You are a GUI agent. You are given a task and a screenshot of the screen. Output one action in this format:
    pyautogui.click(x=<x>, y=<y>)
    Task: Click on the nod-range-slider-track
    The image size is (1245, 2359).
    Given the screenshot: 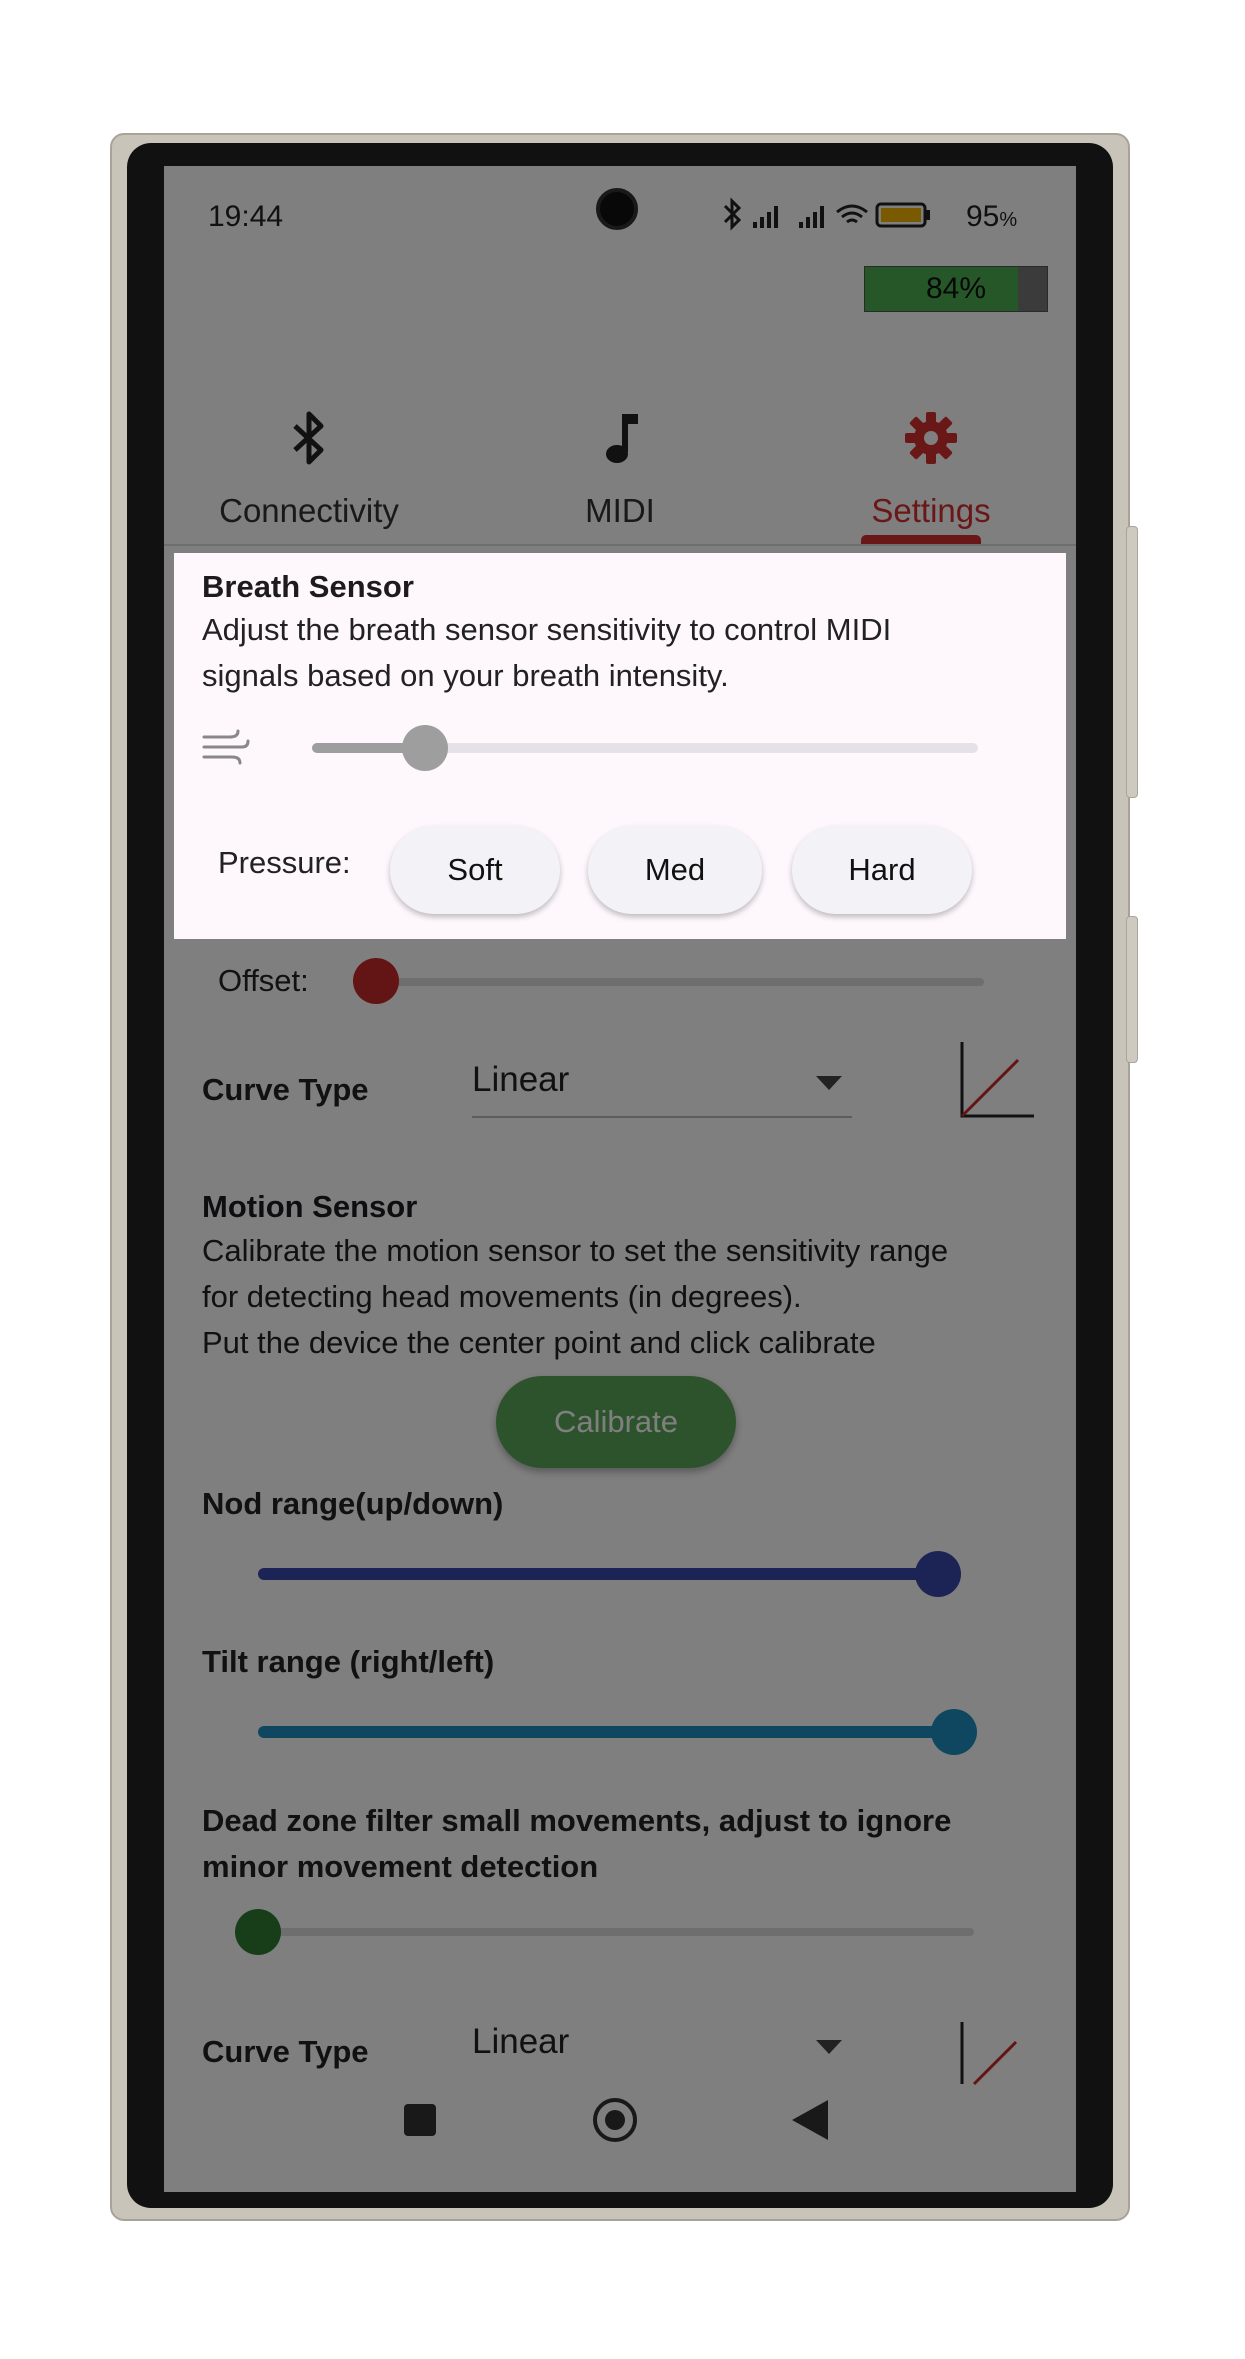 What is the action you would take?
    pyautogui.click(x=598, y=1574)
    